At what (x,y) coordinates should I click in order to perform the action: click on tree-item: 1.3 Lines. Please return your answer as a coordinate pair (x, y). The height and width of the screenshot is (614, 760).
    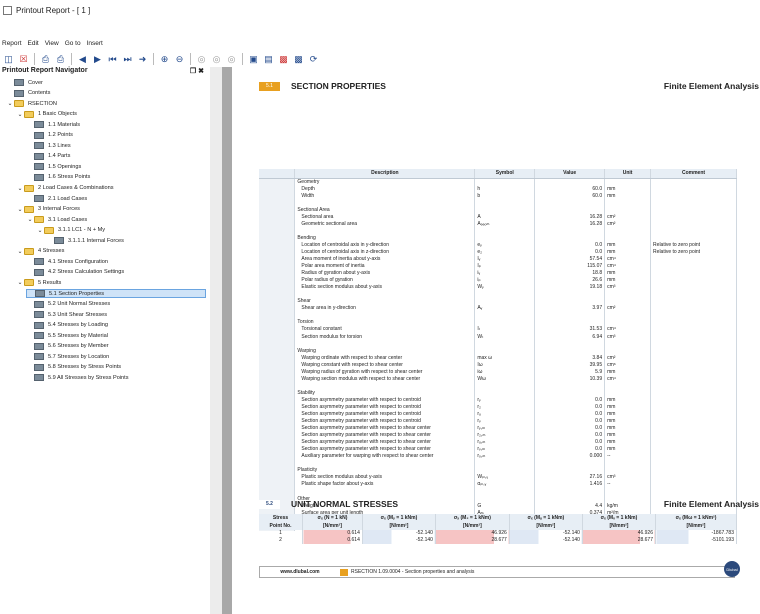
    Looking at the image, I should click on (48, 145).